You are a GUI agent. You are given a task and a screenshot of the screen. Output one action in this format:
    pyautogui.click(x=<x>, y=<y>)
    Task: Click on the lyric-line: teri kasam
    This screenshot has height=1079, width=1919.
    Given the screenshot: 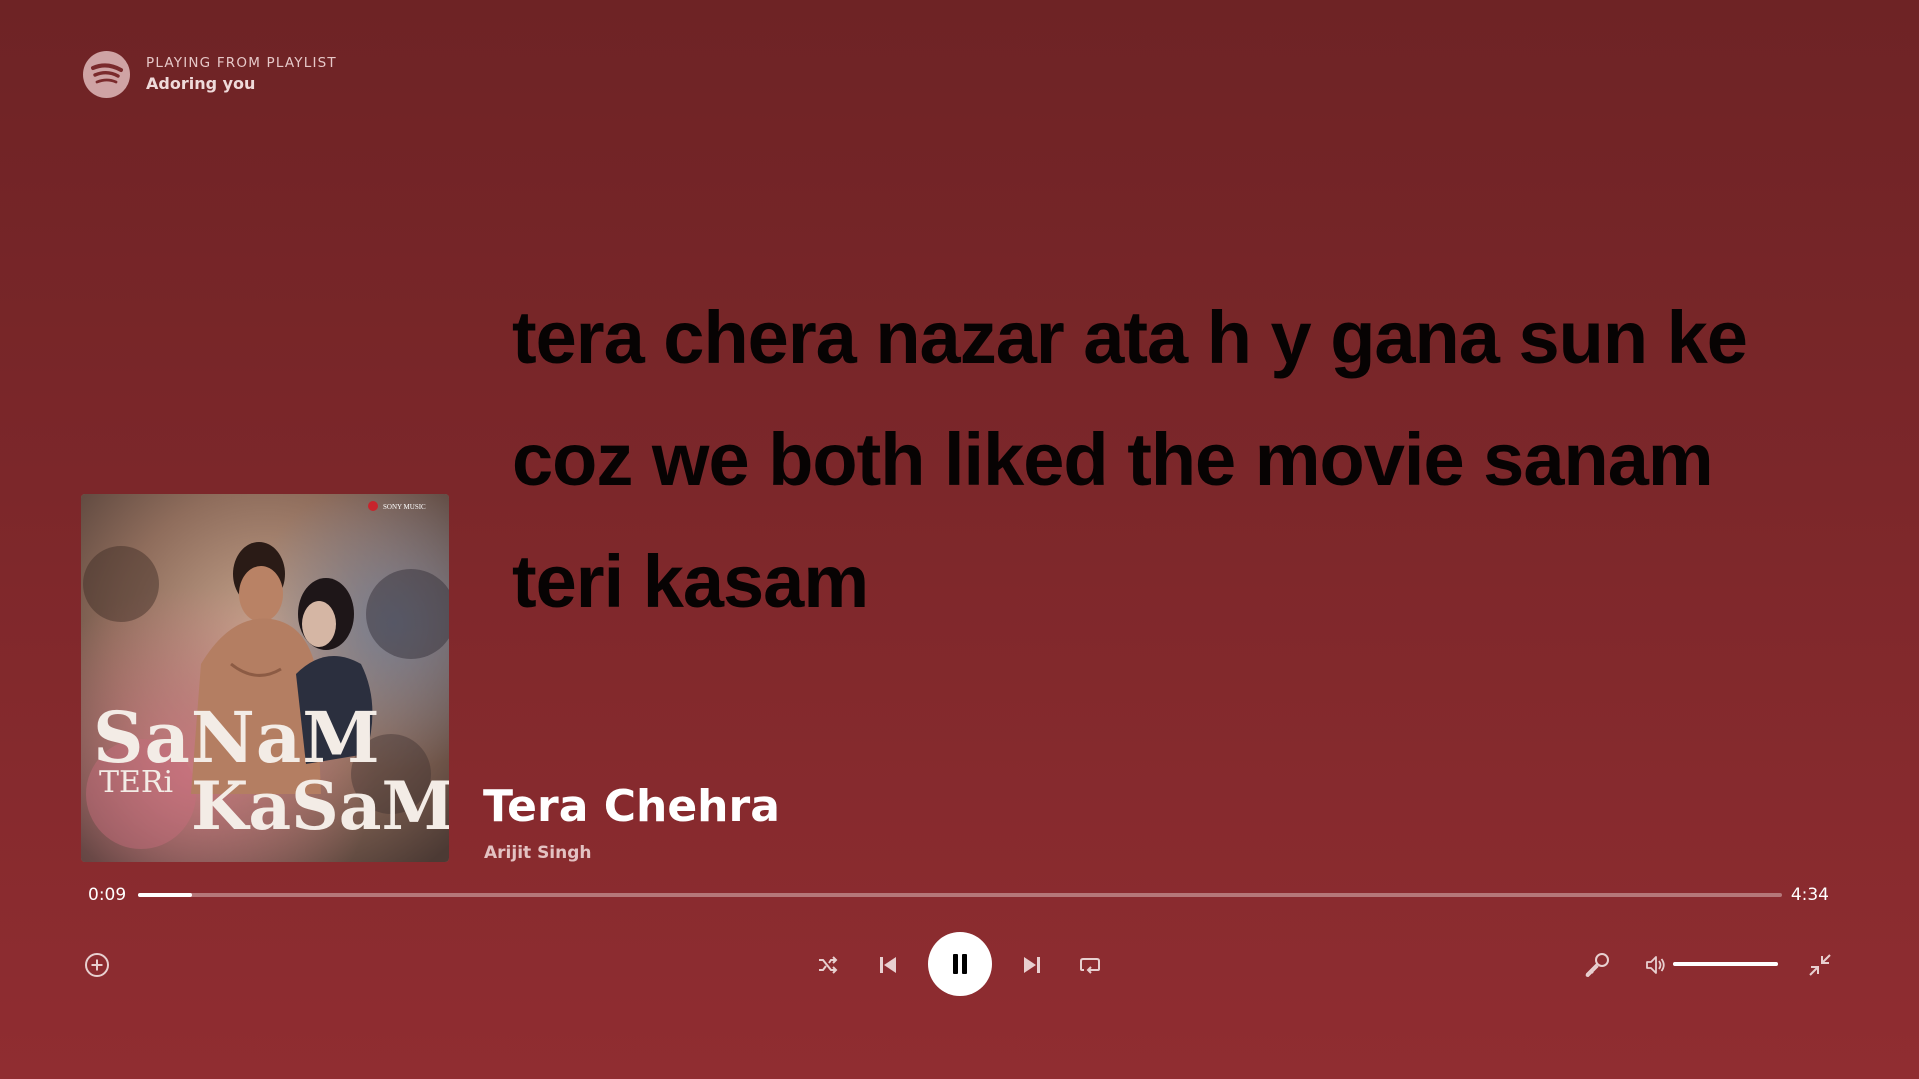 What is the action you would take?
    pyautogui.click(x=1182, y=582)
    